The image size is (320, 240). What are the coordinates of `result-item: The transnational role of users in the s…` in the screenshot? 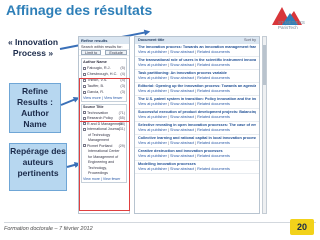 It's located at (197, 63).